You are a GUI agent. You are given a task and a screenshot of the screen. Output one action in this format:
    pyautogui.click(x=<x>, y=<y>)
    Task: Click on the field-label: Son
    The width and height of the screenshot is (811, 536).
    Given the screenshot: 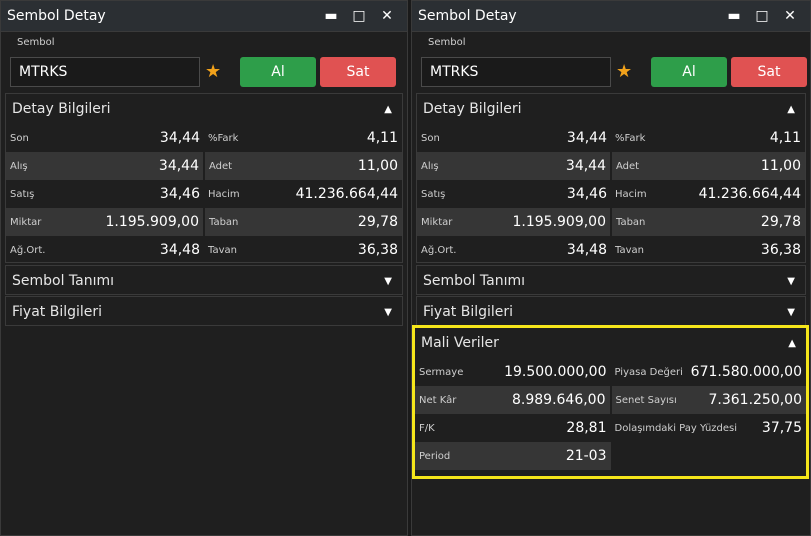 What is the action you would take?
    pyautogui.click(x=19, y=138)
    